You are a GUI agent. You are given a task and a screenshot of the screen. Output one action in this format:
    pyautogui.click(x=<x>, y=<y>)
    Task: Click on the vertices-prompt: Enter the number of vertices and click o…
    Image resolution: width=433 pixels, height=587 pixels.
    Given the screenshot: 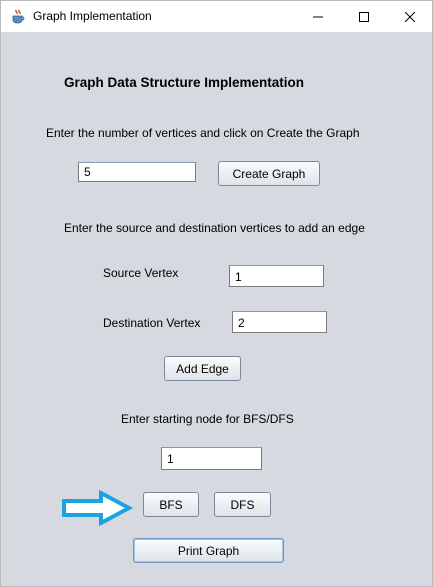 What is the action you would take?
    pyautogui.click(x=203, y=133)
    